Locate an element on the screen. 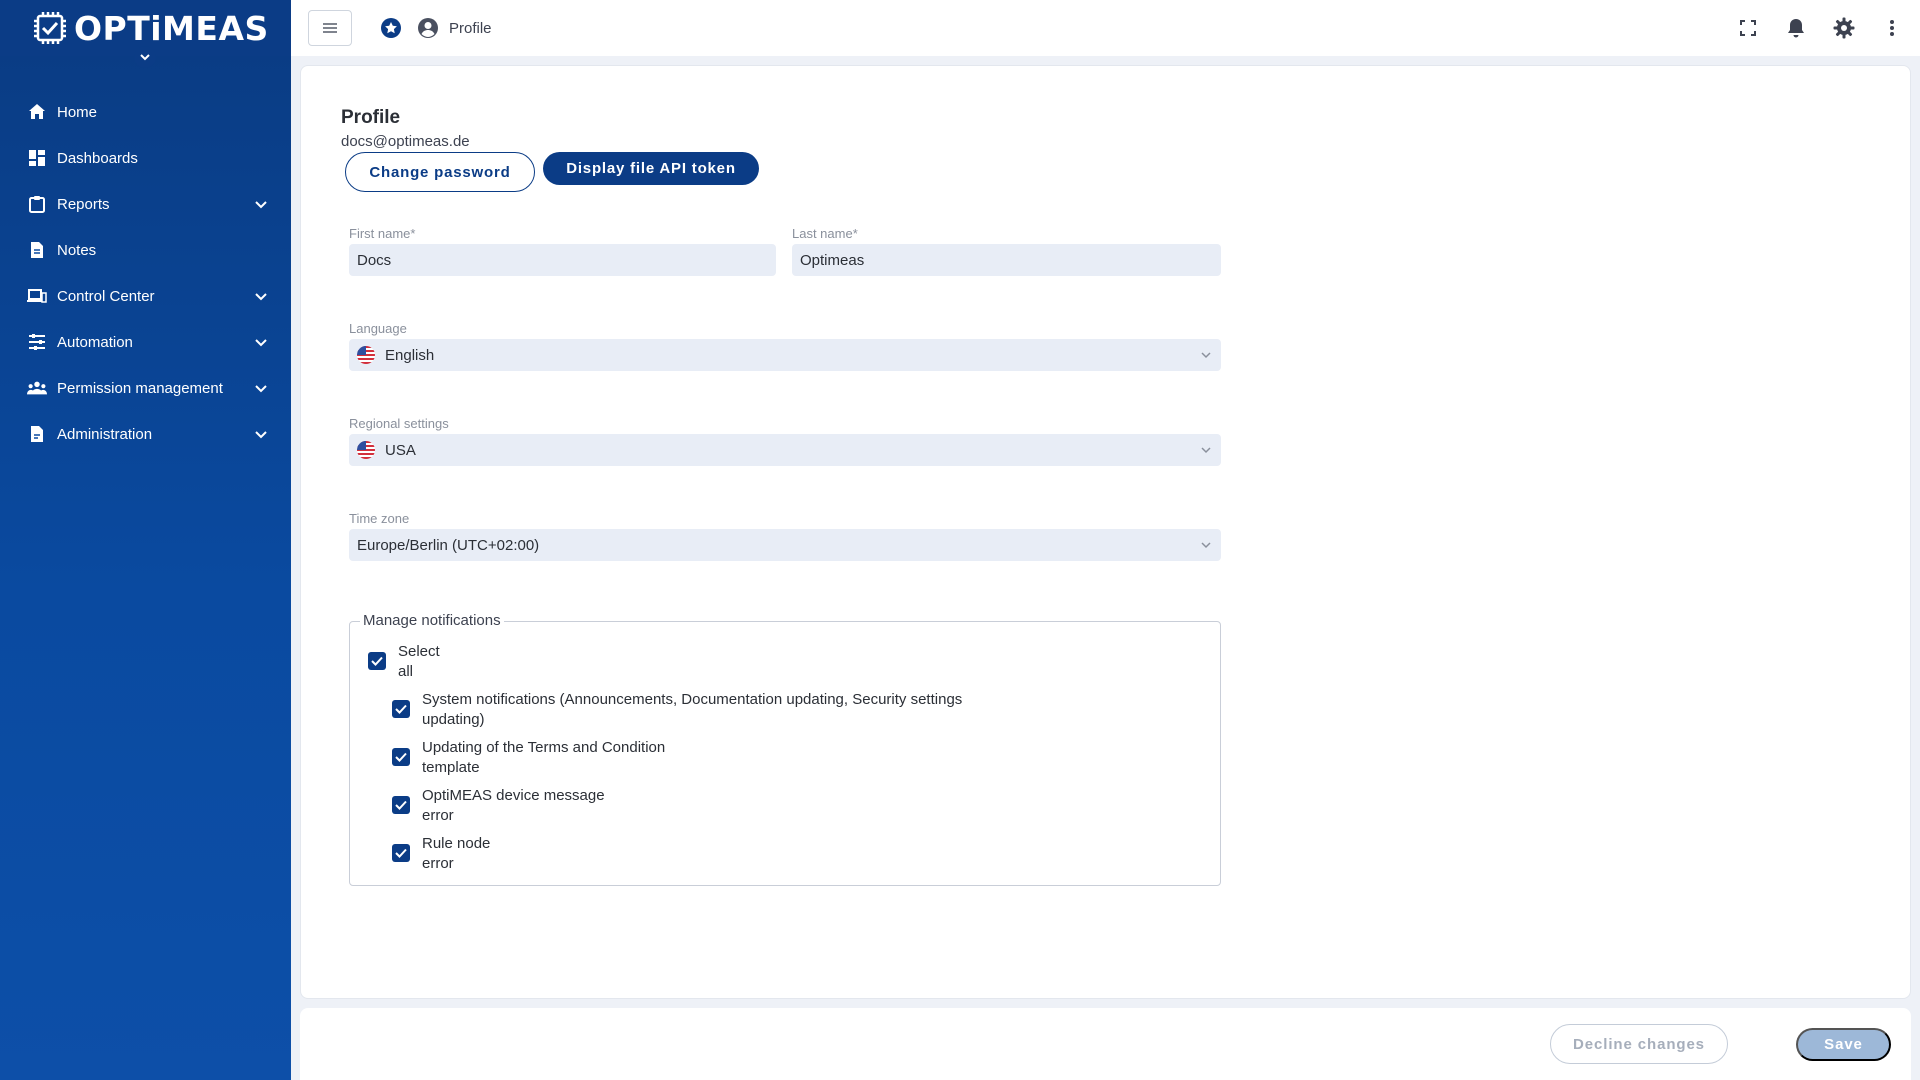  first-name-field: Docs is located at coordinates (562, 260).